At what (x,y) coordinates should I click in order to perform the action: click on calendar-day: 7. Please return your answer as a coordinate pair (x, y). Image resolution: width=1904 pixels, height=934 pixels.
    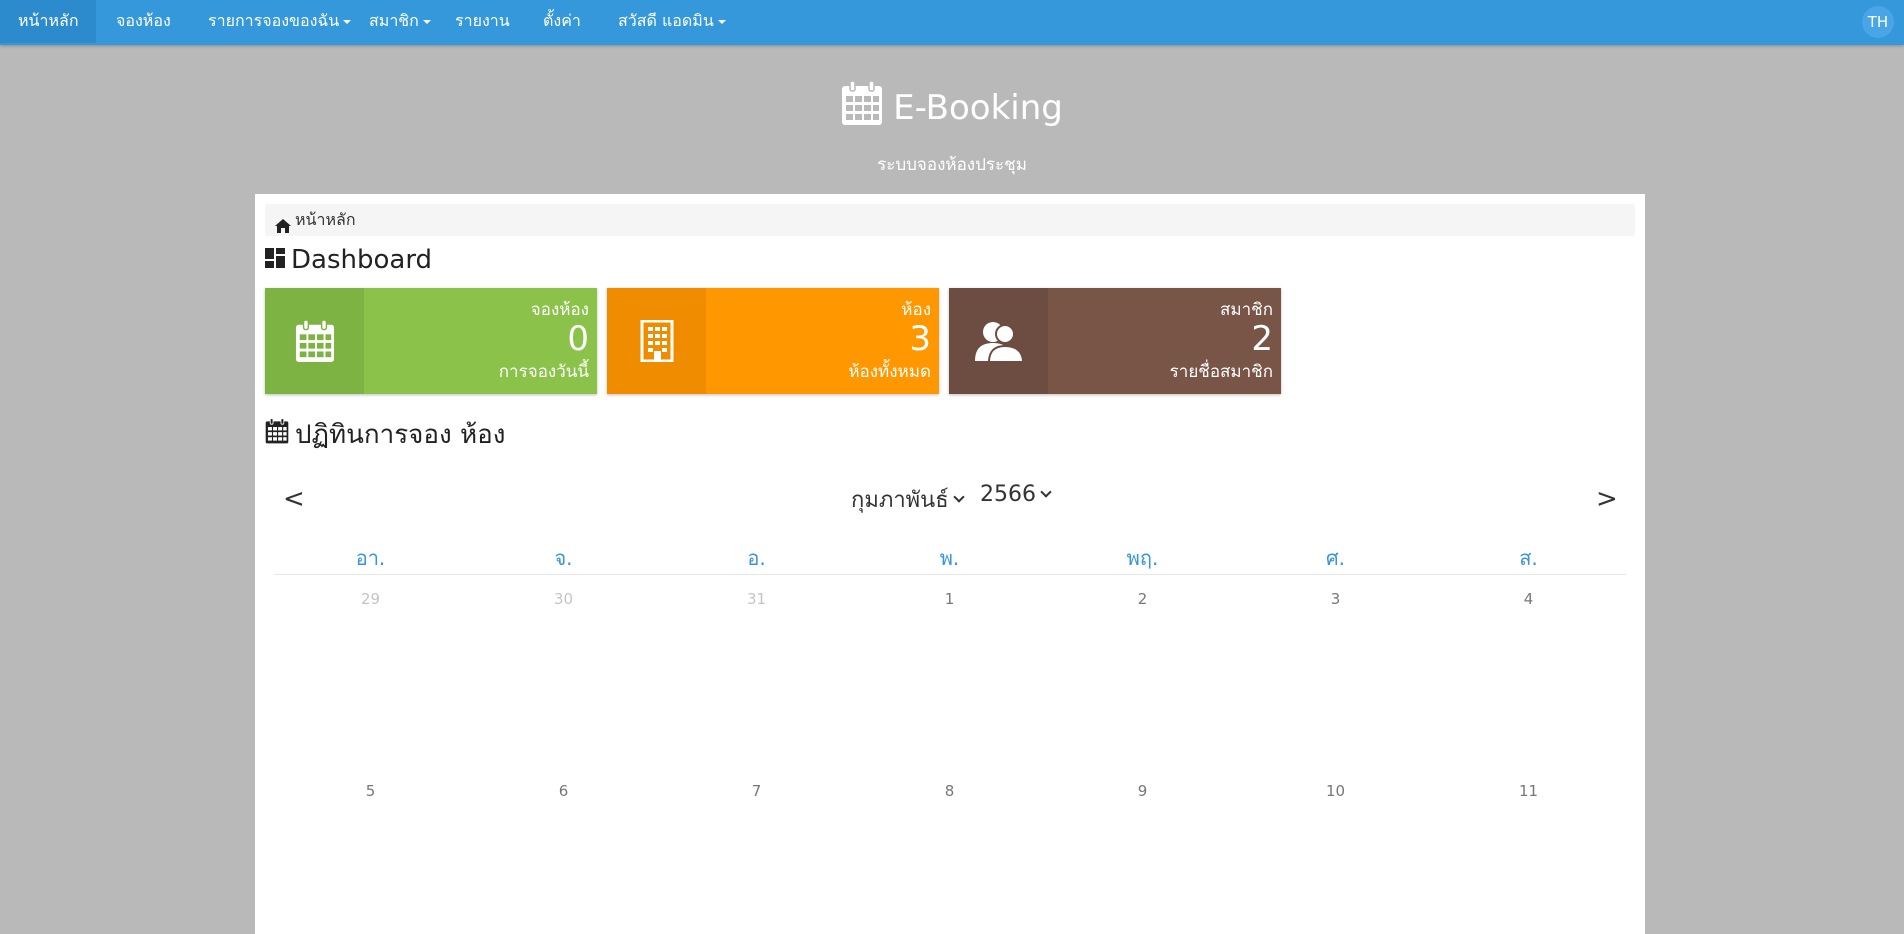
    Looking at the image, I should click on (756, 791).